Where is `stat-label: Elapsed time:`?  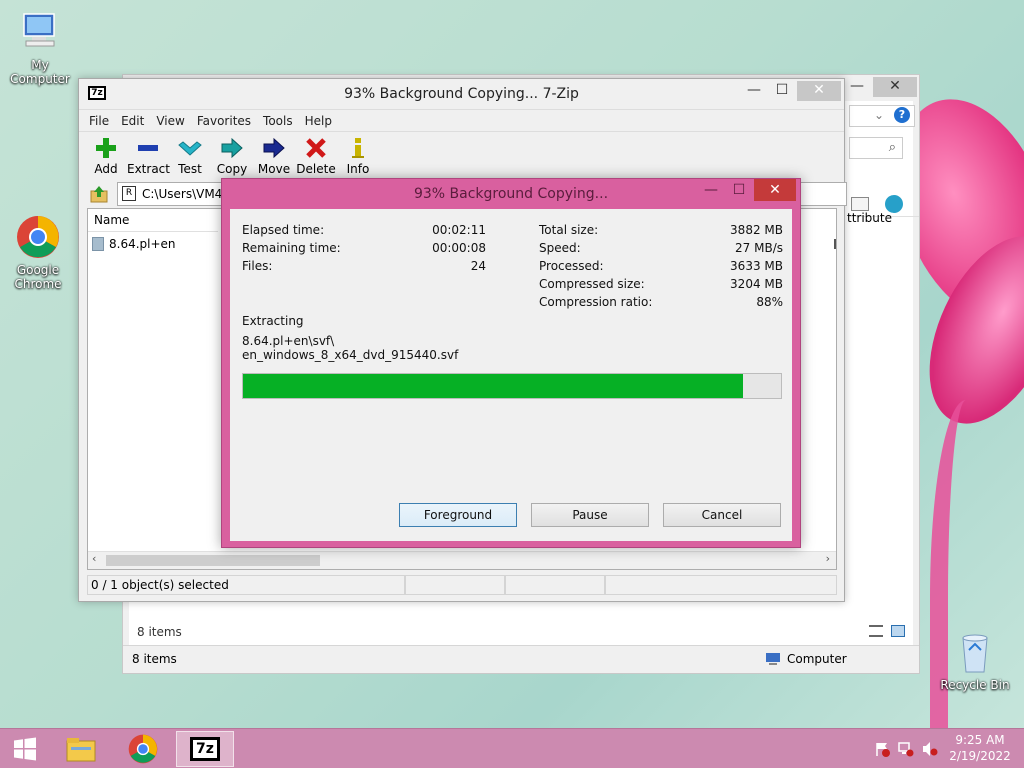 stat-label: Elapsed time: is located at coordinates (283, 230).